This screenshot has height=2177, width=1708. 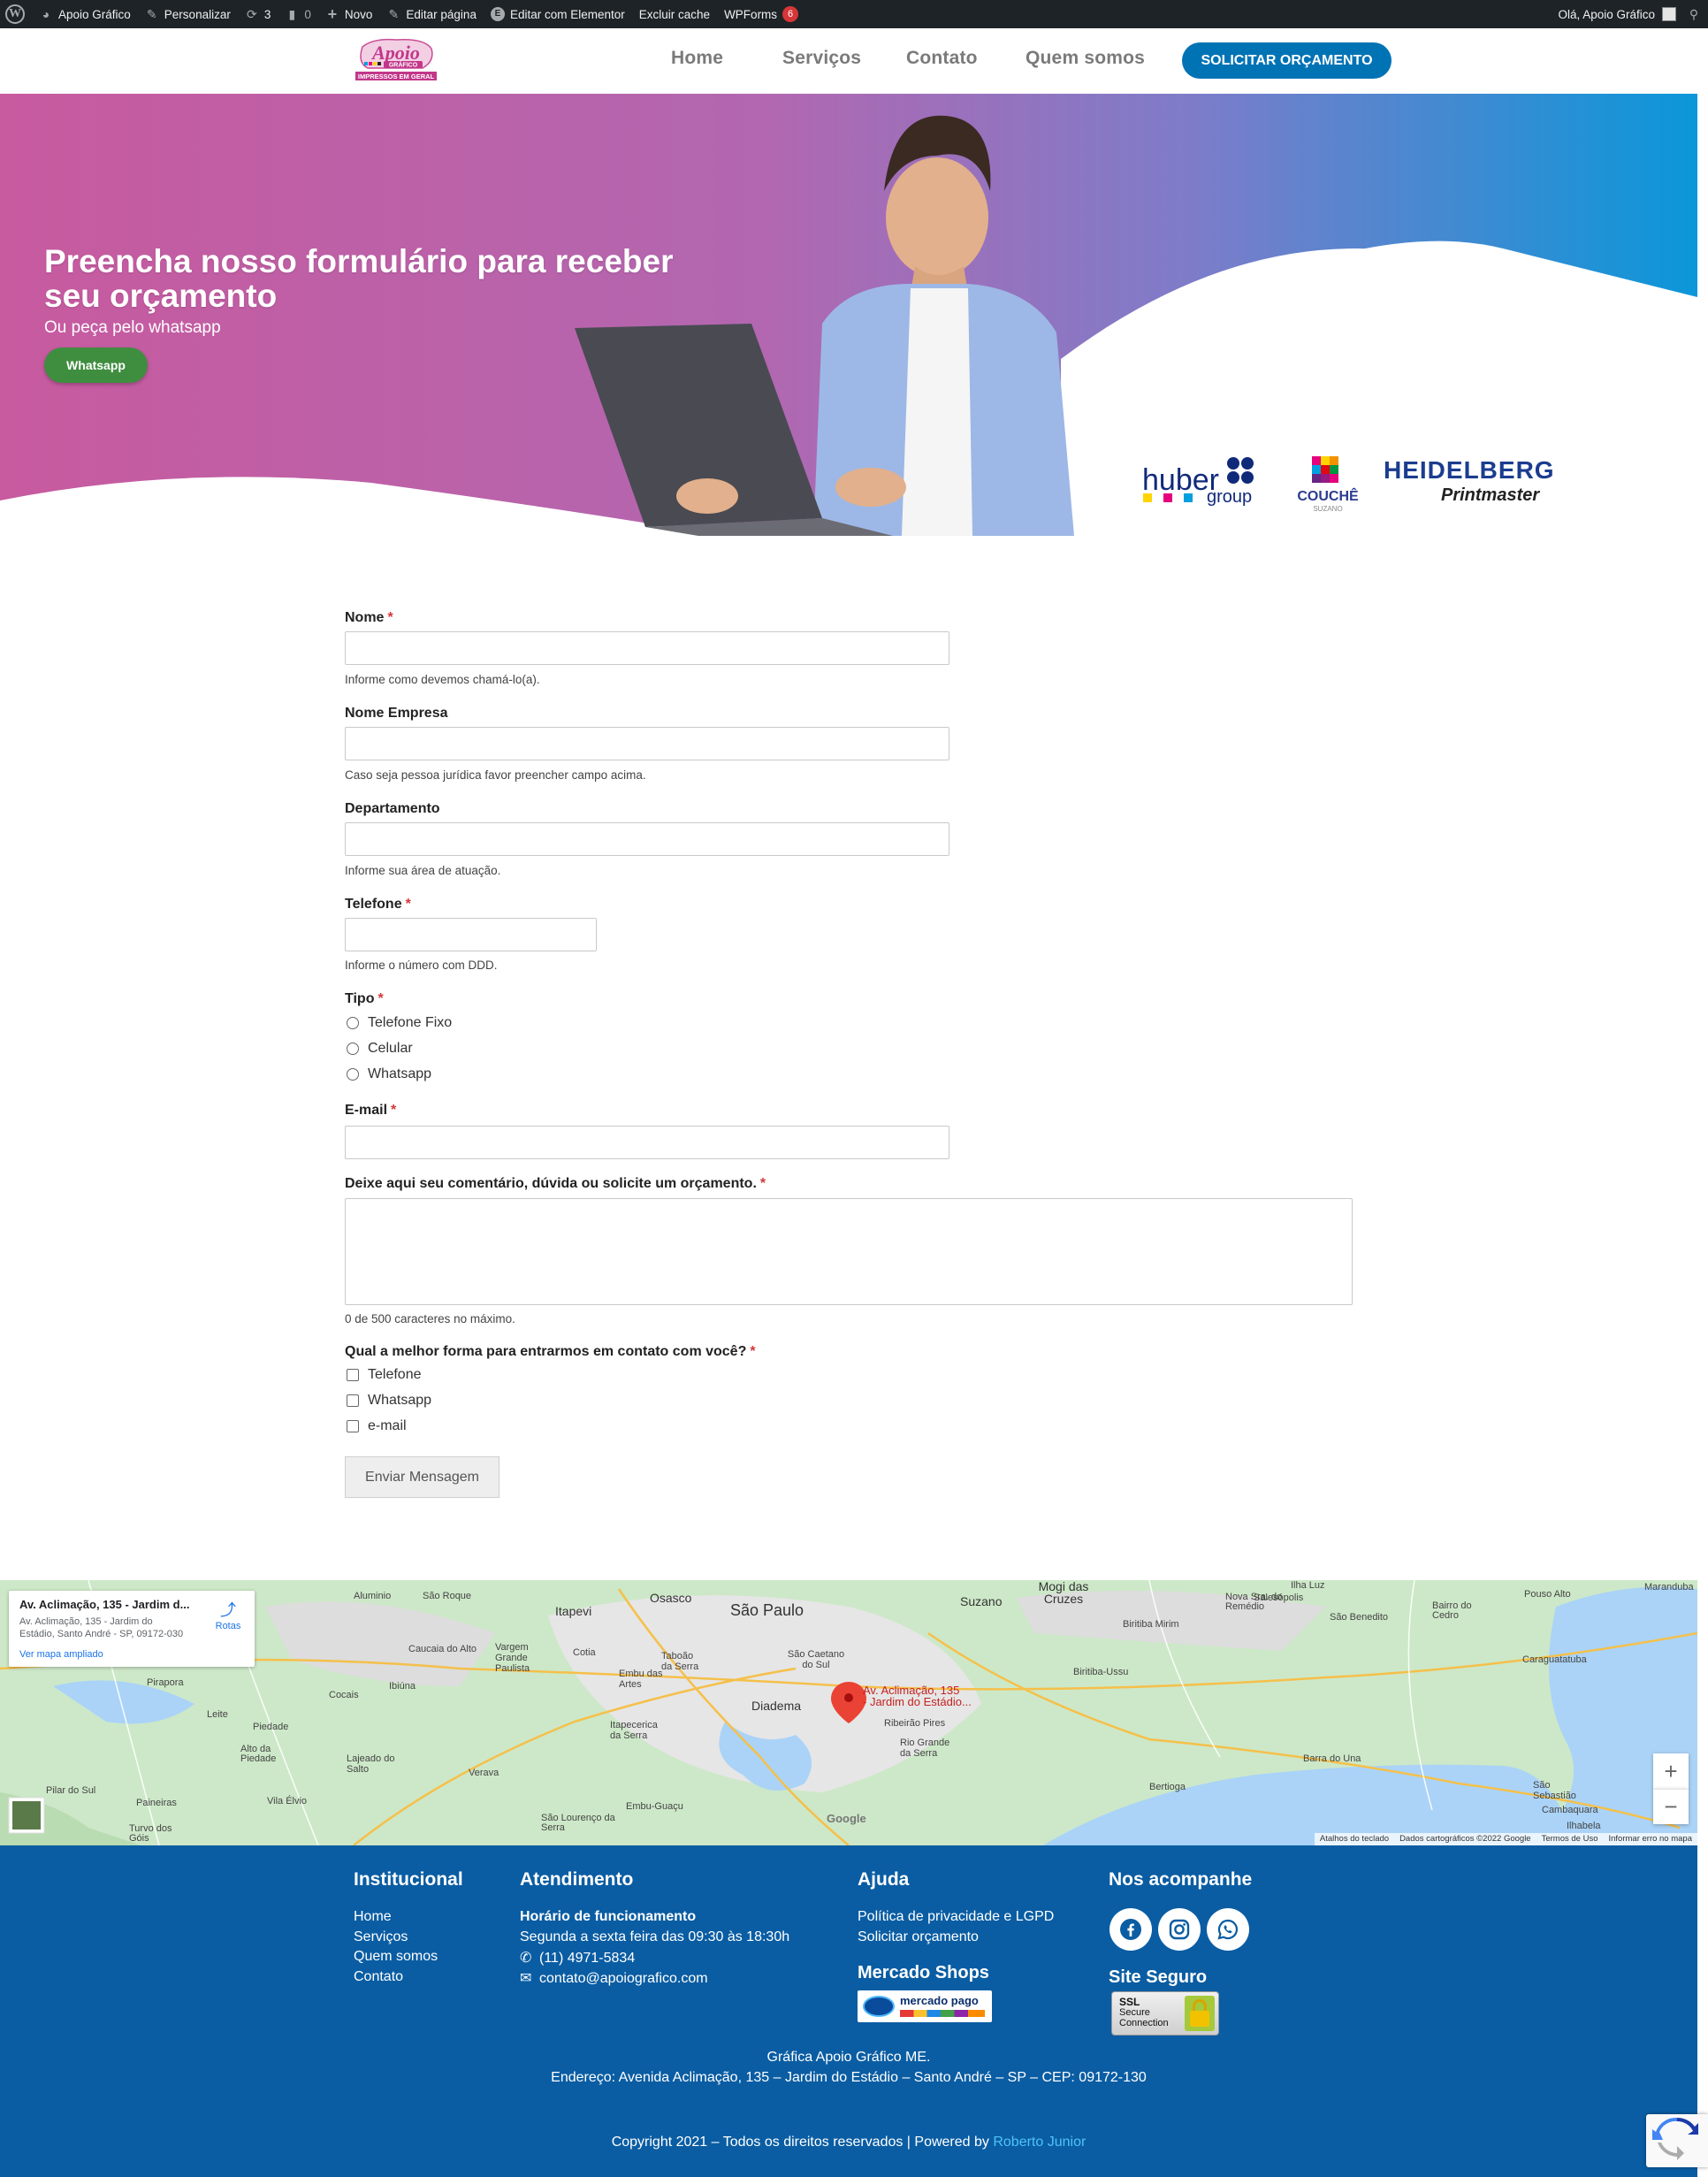 I want to click on comments-link: ▮ 0, so click(x=298, y=14).